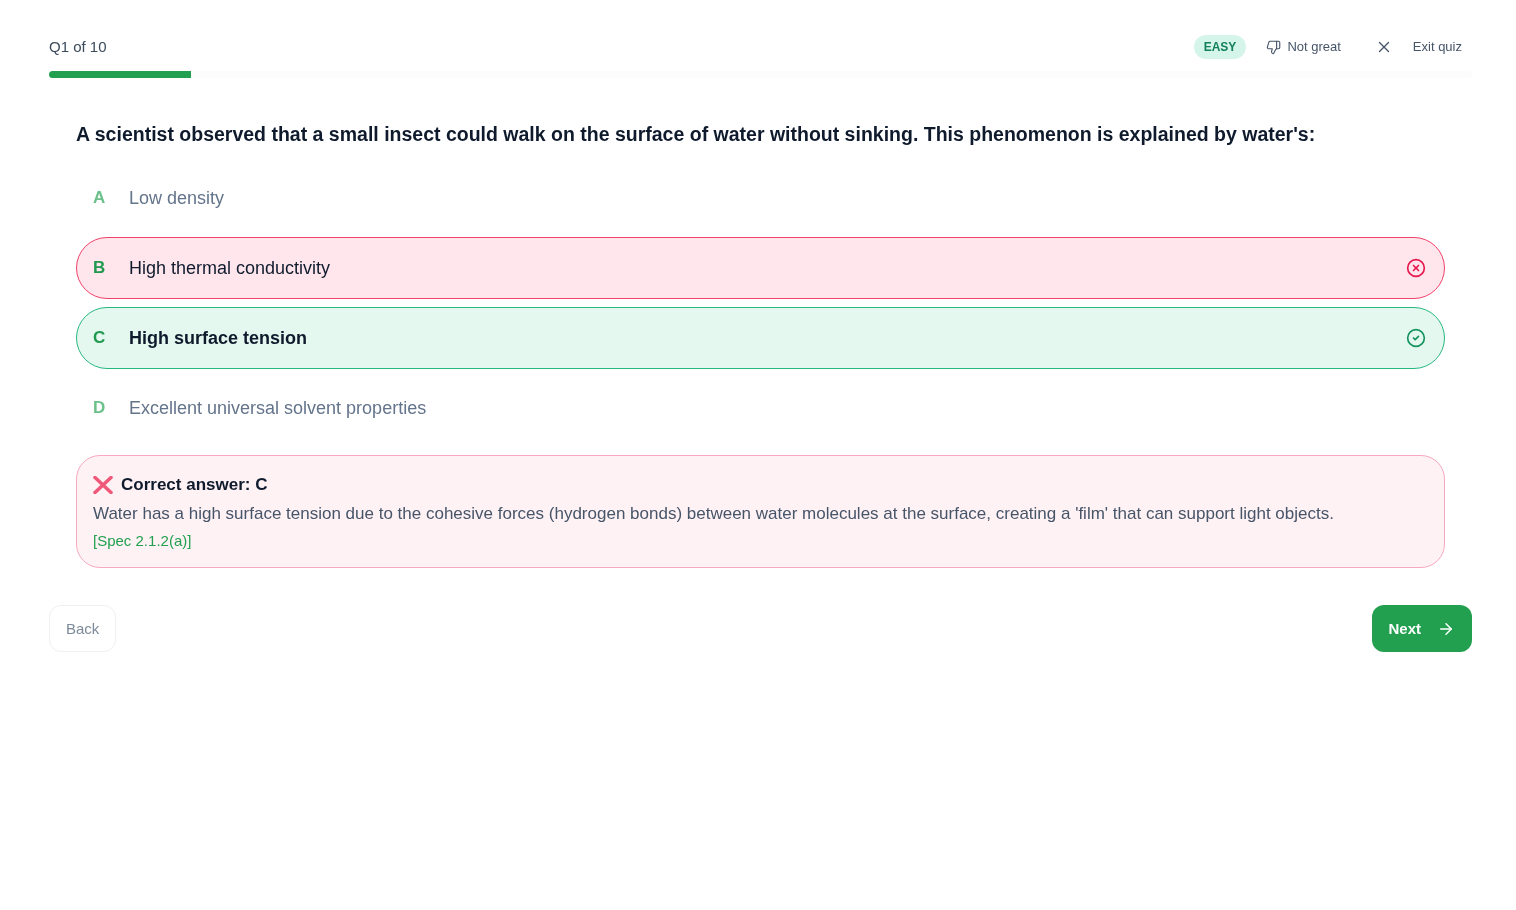 The width and height of the screenshot is (1516, 910). What do you see at coordinates (713, 514) in the screenshot?
I see `explanation-text: Water has a high surface tension due to the cohesive forces (hydrogen bonds) between water molecules at the surface, creating a 'film' that can support light objects.` at bounding box center [713, 514].